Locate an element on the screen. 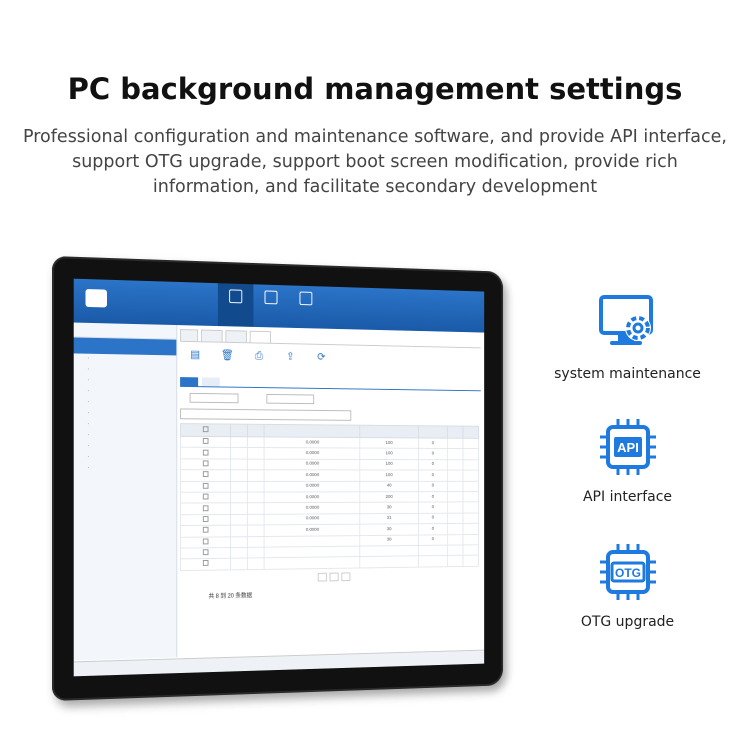 The image size is (750, 750). feature-system-maintenance: system maintenance is located at coordinates (627, 337).